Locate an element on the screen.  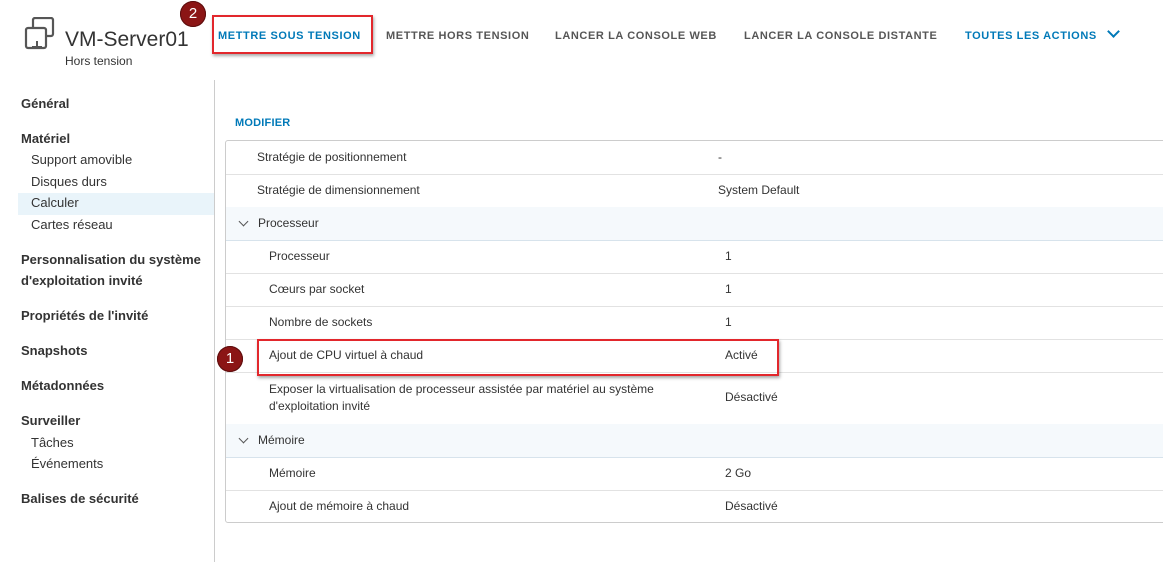
all-actions-dropdown: TOUTES LES ACTIONS is located at coordinates (1042, 34).